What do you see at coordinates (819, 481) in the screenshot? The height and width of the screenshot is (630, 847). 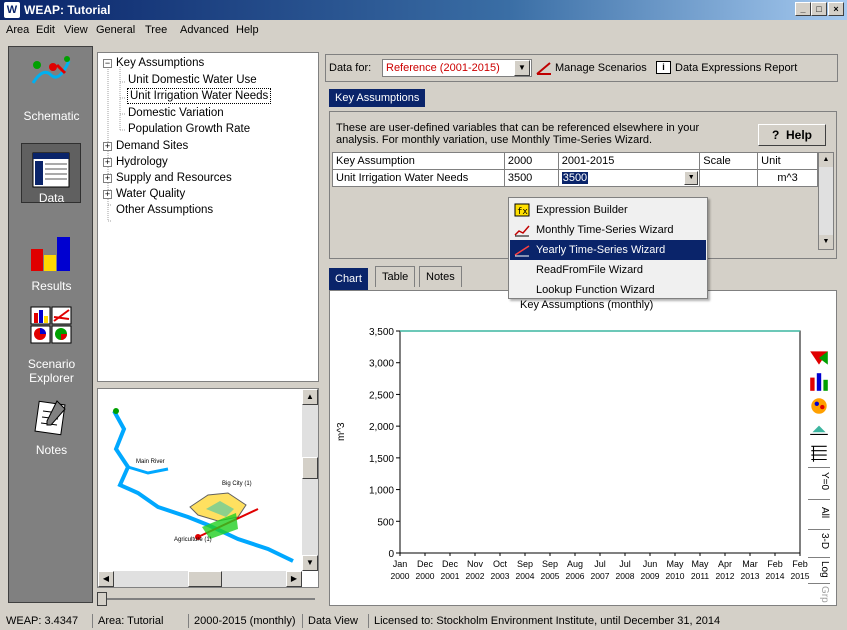 I see `y-zero-button: Y=0` at bounding box center [819, 481].